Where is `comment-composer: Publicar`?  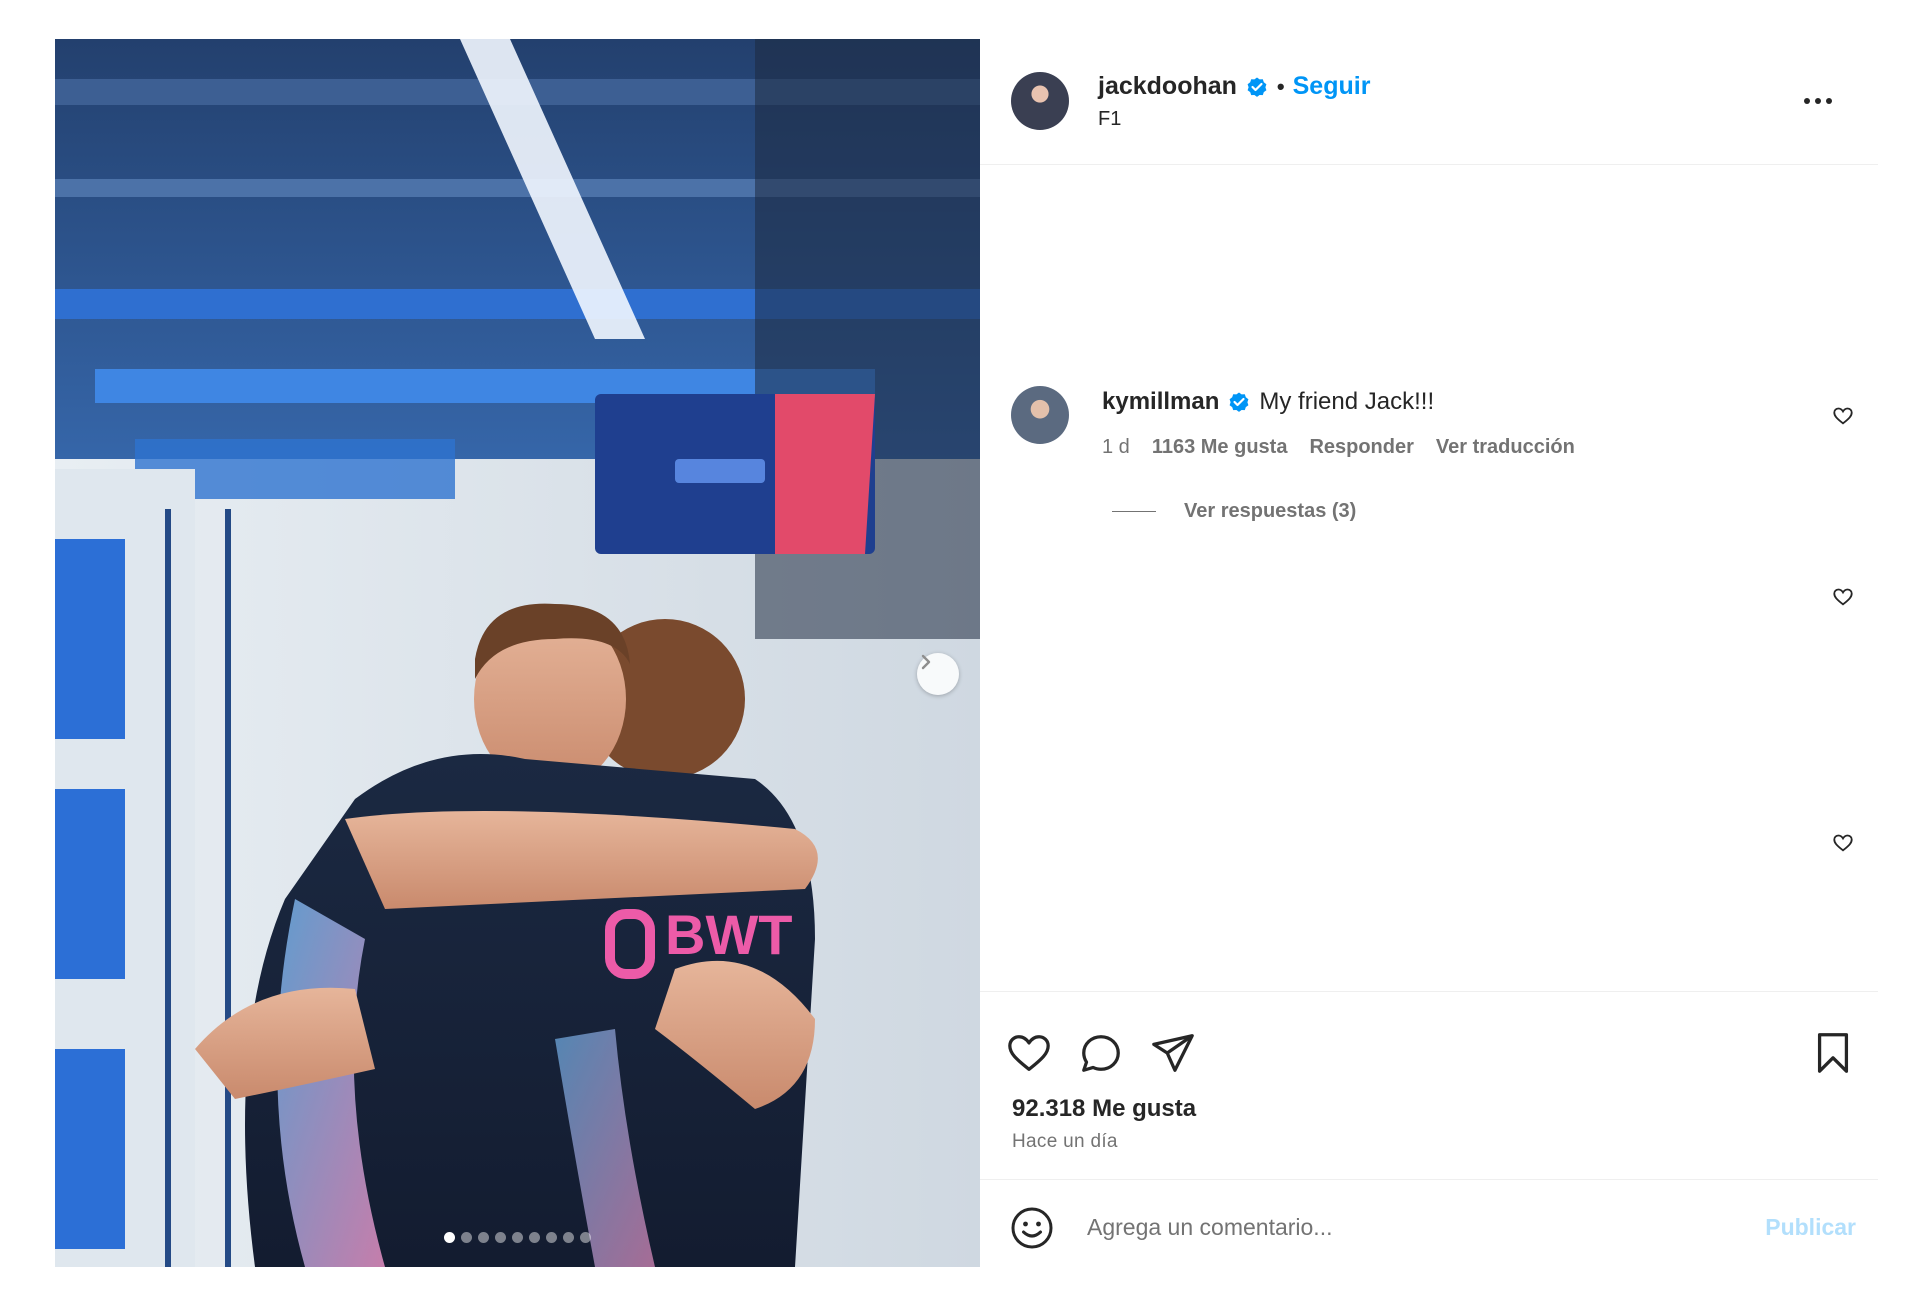 comment-composer: Publicar is located at coordinates (1429, 1223).